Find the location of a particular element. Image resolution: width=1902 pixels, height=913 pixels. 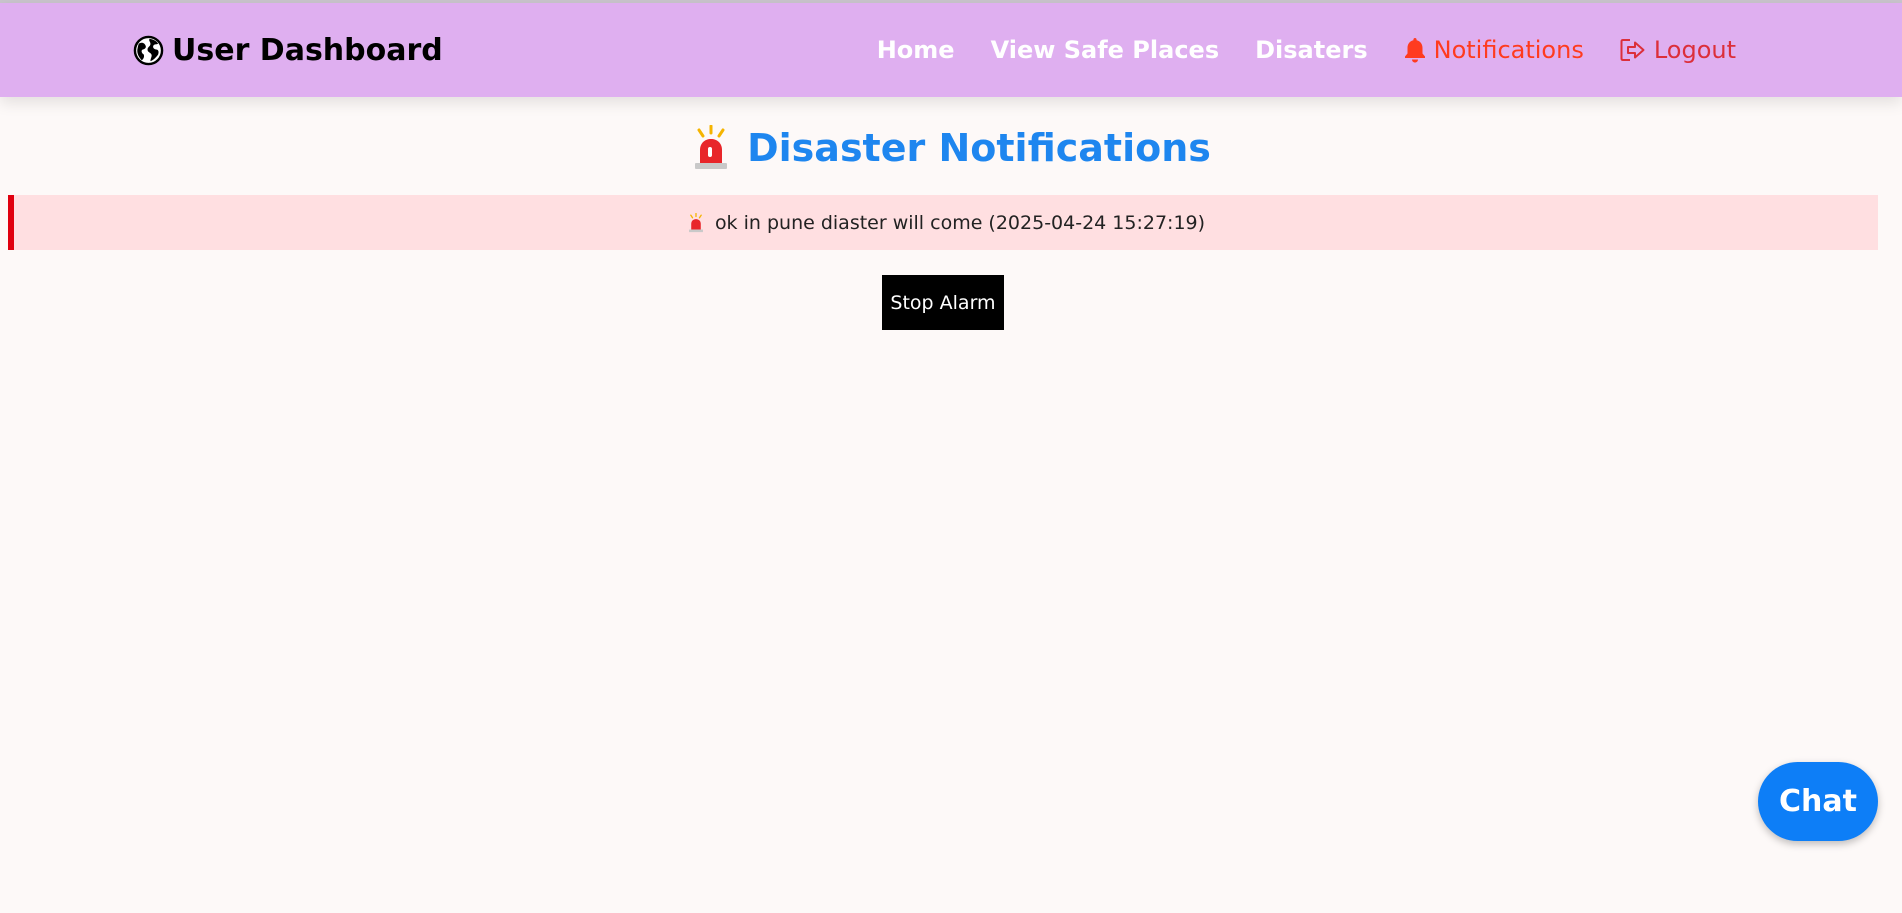

nav-notifications-label: Notifications is located at coordinates (1508, 50).